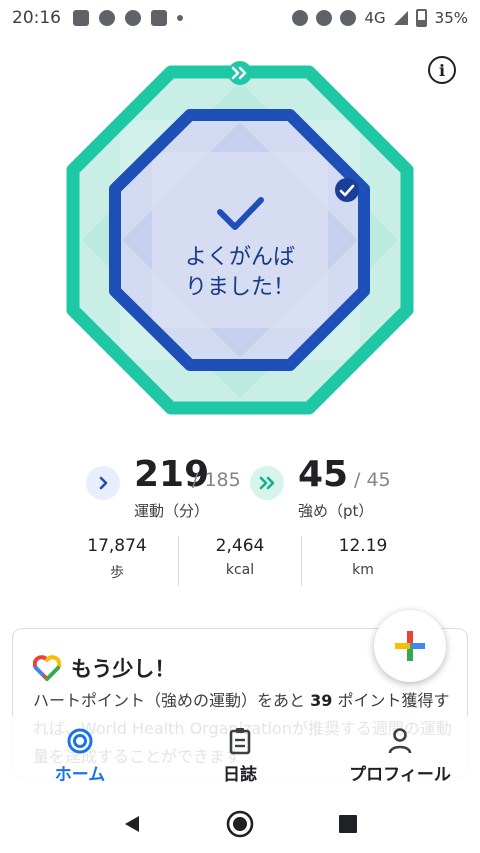 This screenshot has height=853, width=480. What do you see at coordinates (80, 741) in the screenshot?
I see `home-ring-icon` at bounding box center [80, 741].